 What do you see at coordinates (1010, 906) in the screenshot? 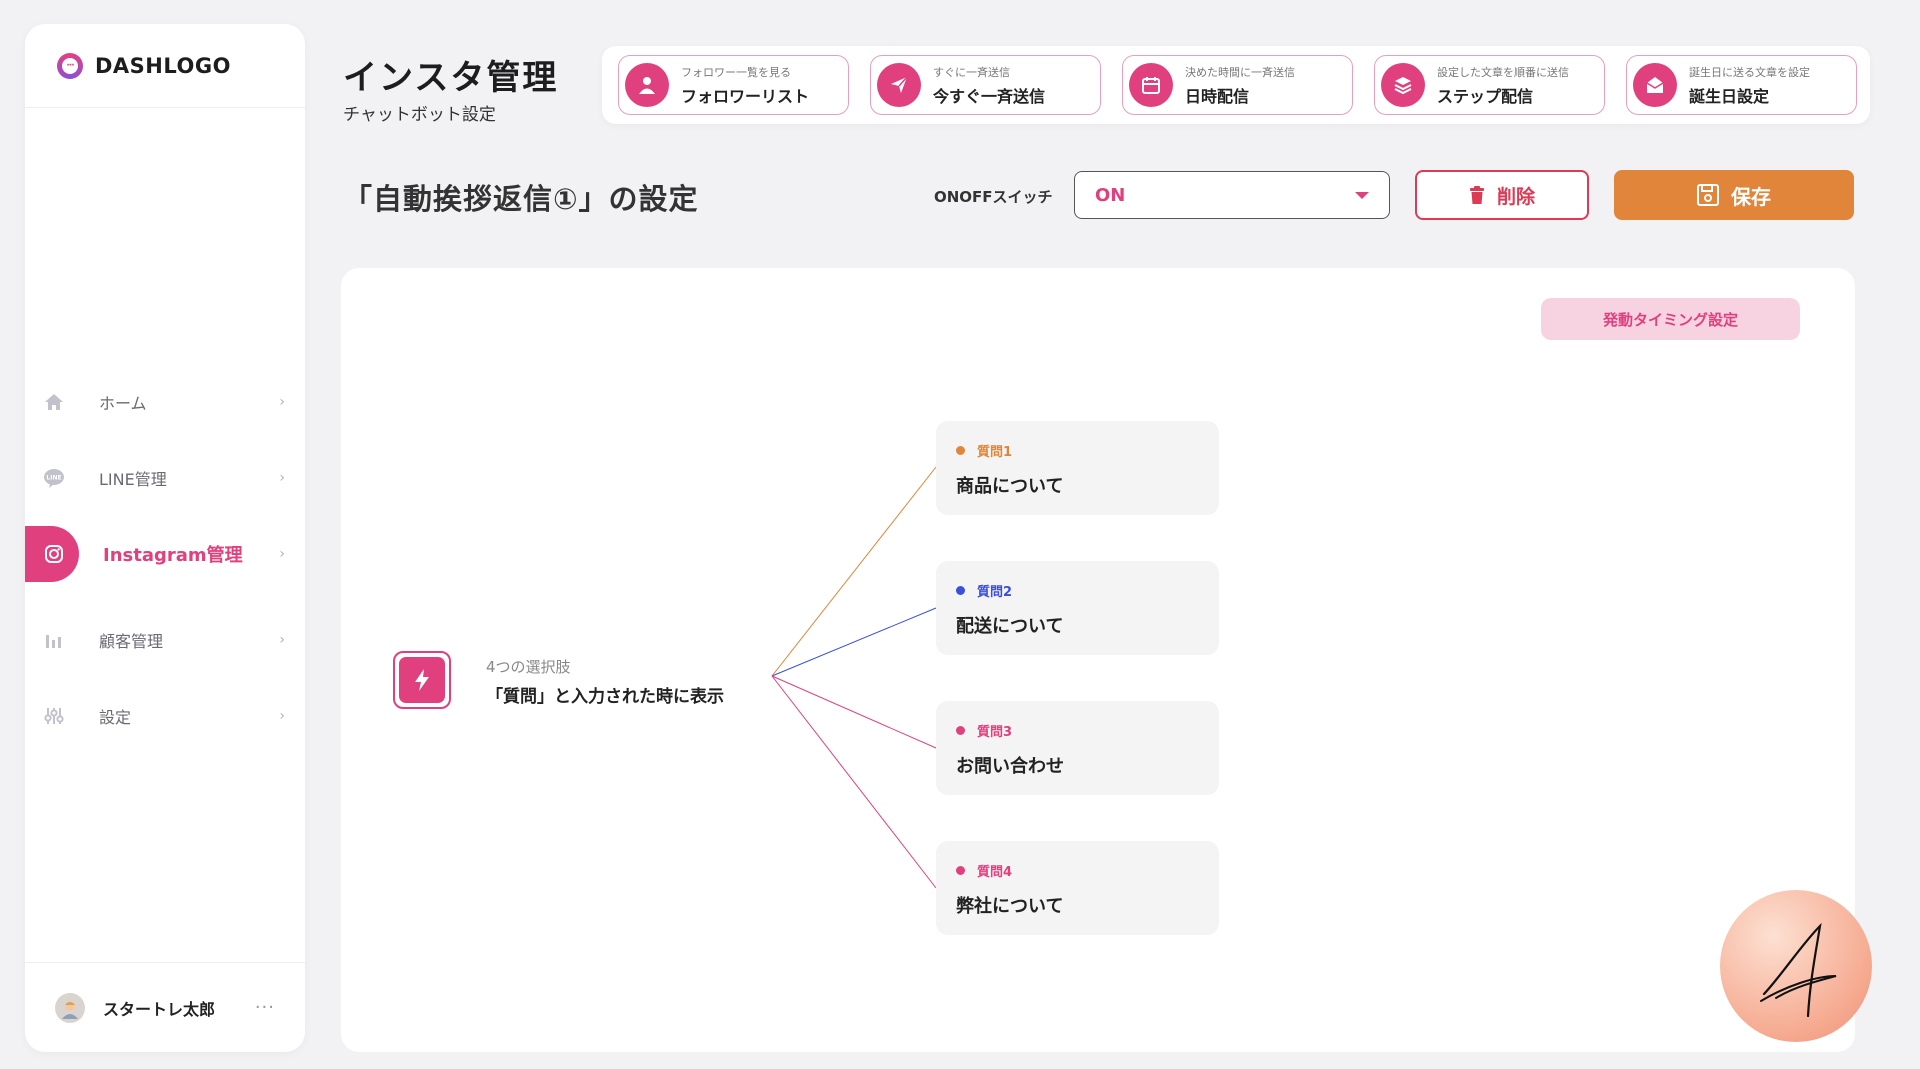
I see `question-text: 弊社について` at bounding box center [1010, 906].